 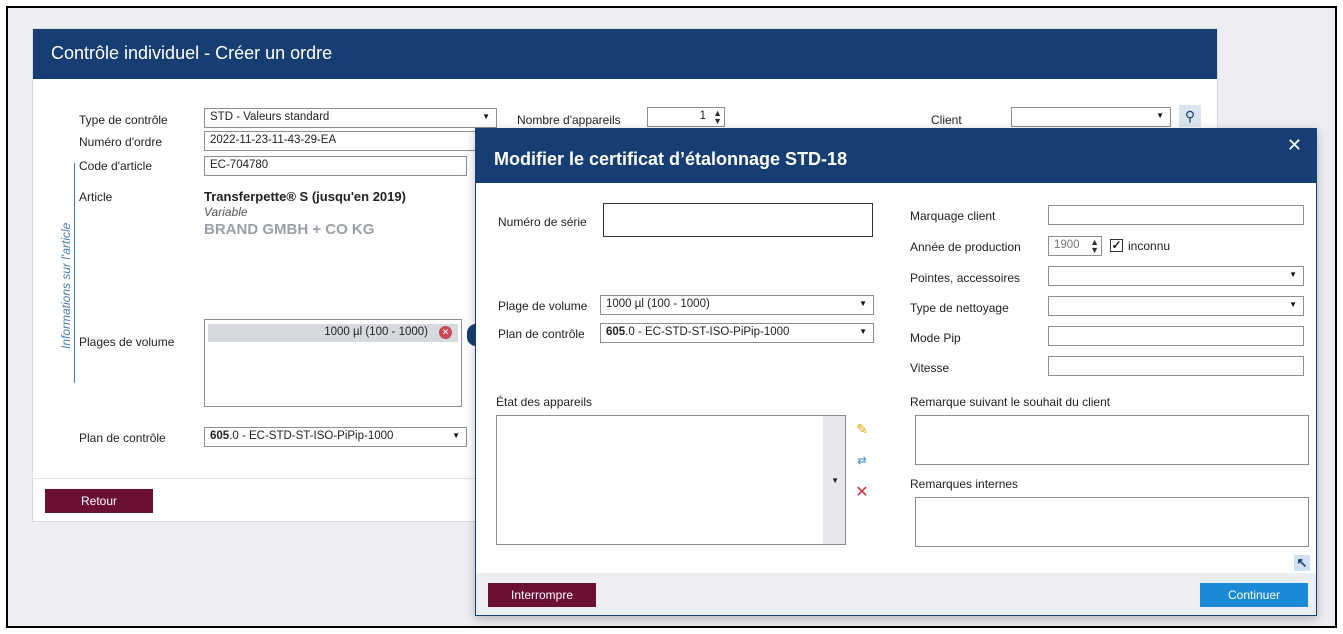 I want to click on continuer-button: Continuer, so click(x=1254, y=595).